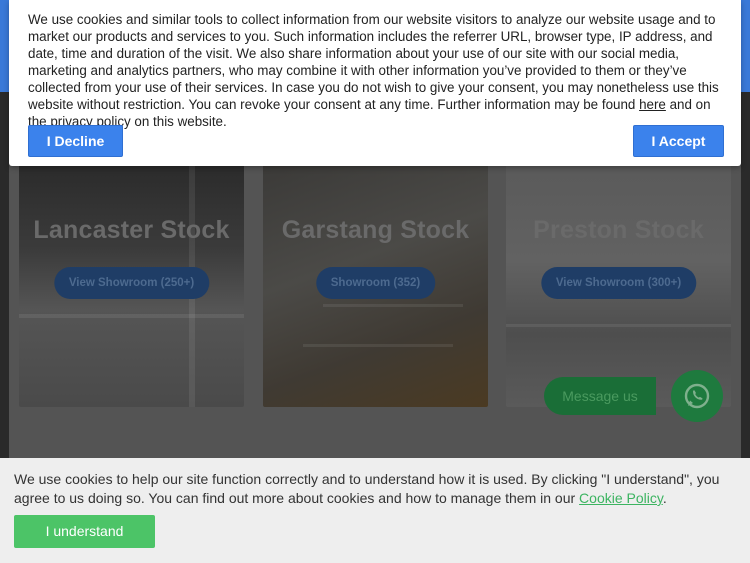 The height and width of the screenshot is (563, 750). What do you see at coordinates (84, 531) in the screenshot?
I see `i-understand-button: I understand` at bounding box center [84, 531].